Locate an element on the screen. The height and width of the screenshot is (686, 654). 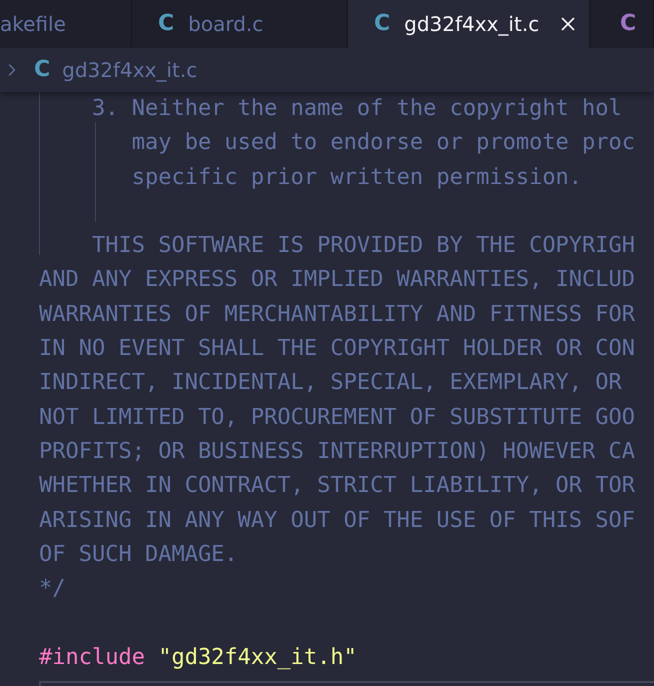
preprocessor-keyword: #include is located at coordinates (92, 658).